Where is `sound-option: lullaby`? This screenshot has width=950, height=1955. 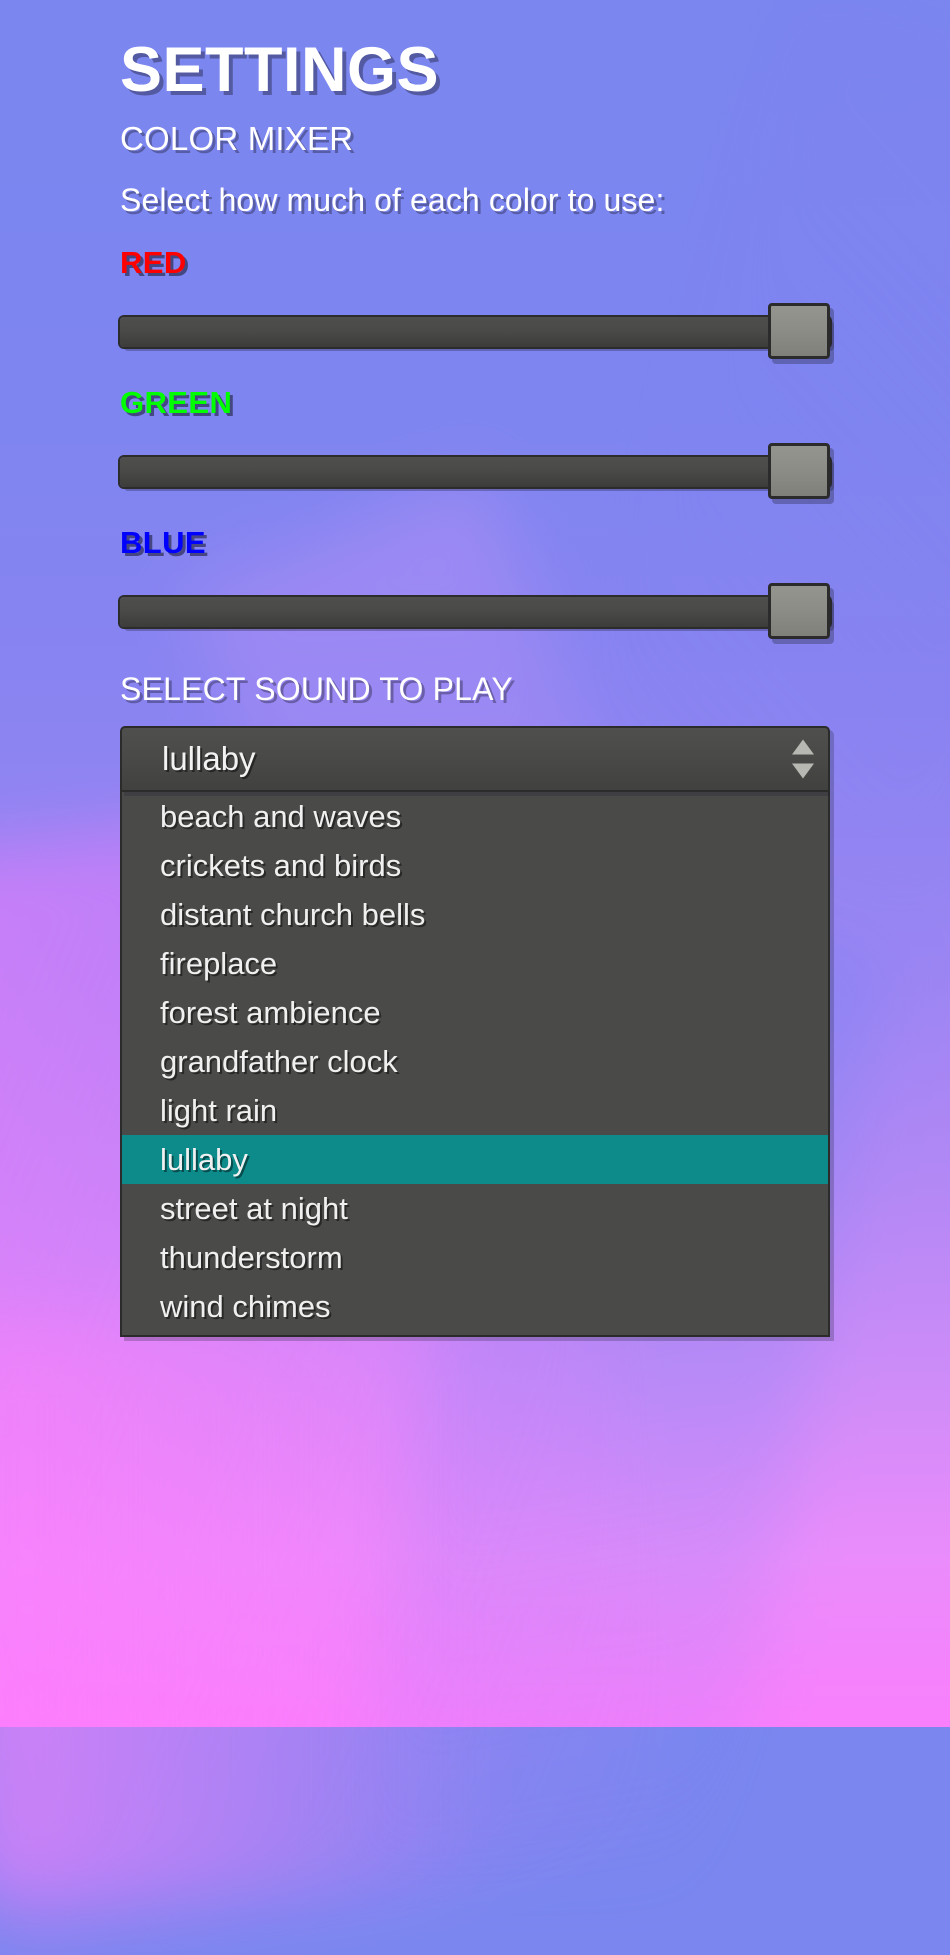 sound-option: lullaby is located at coordinates (475, 1160).